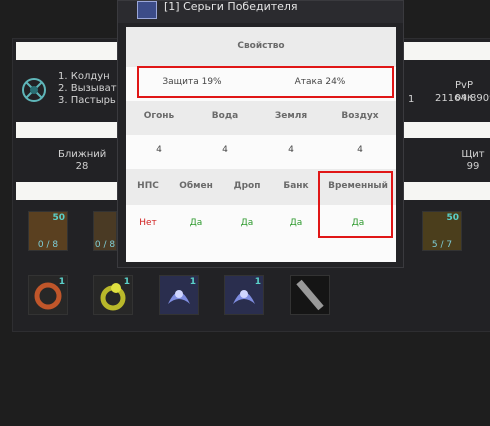  I want to click on class-item-1: 1. Колдун, so click(84, 76).